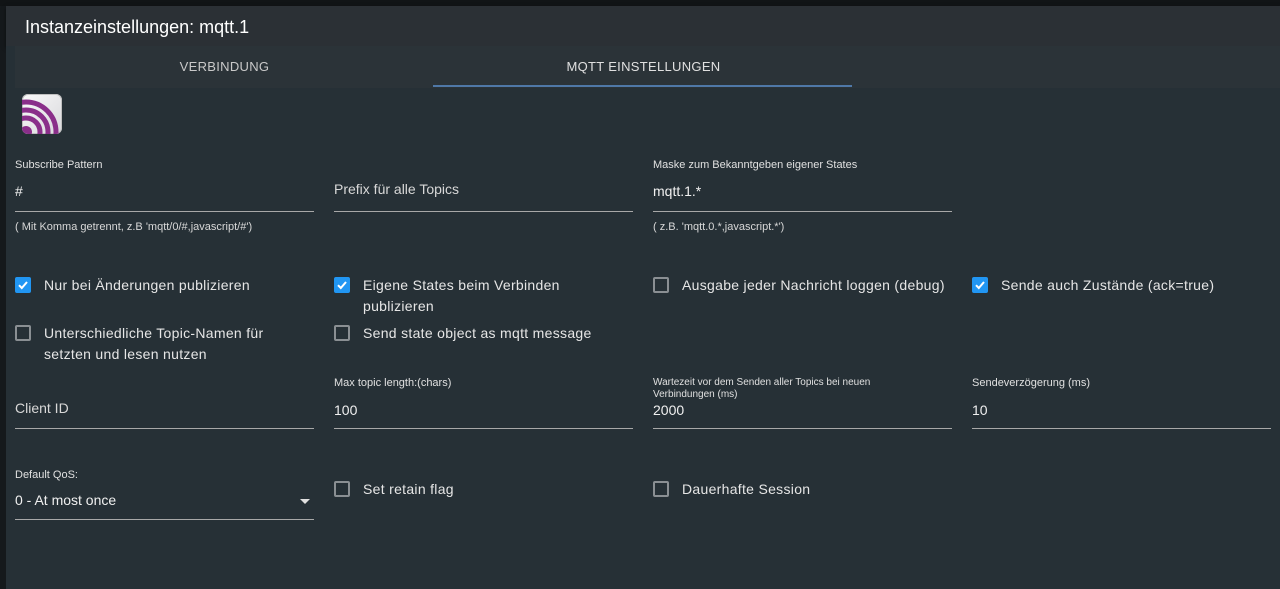 The width and height of the screenshot is (1280, 589). I want to click on publish-own-states-checkbox: Eigene States beim Verbinden publizieren, so click(454, 297).